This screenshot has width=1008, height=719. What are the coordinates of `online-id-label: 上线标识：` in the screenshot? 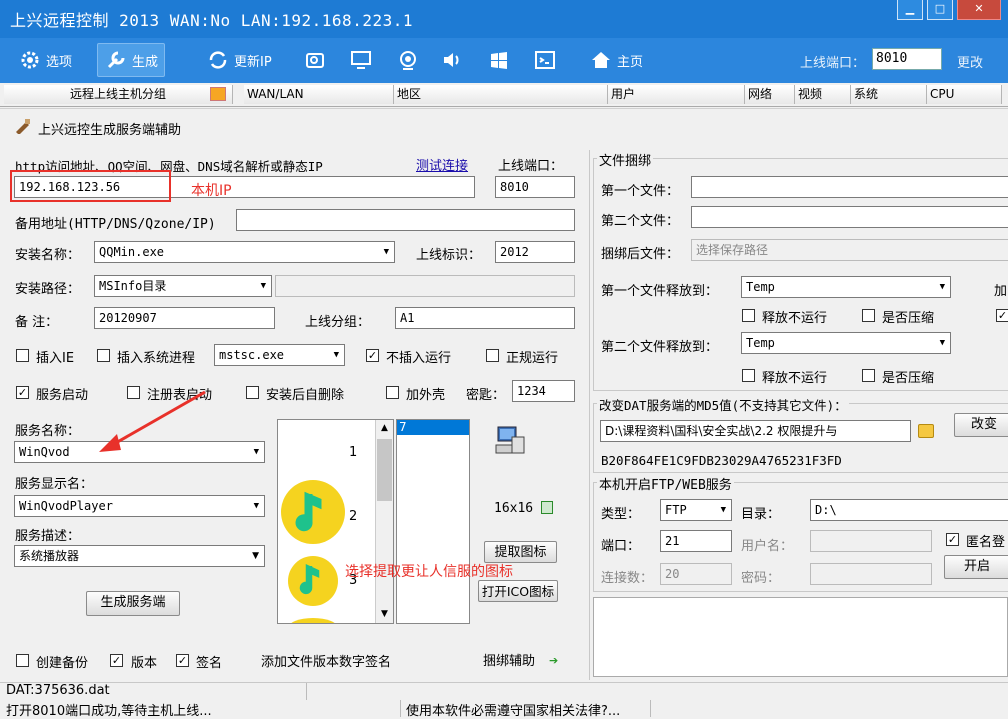 It's located at (449, 255).